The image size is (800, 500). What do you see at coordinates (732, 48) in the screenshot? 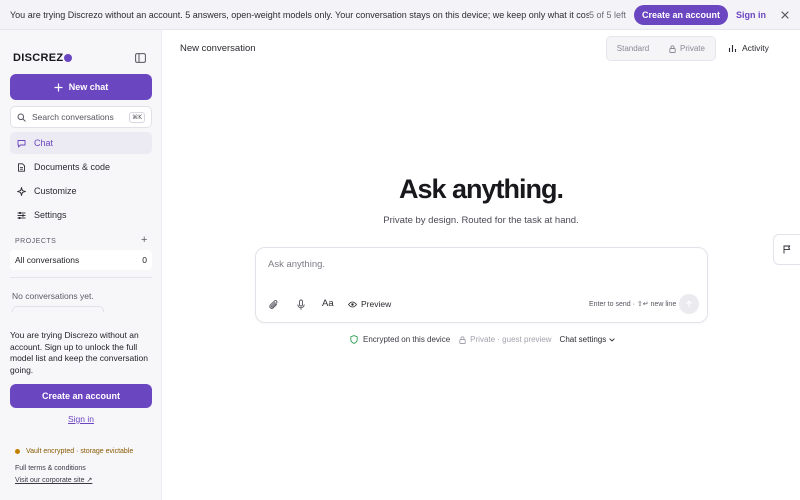
I see `bar-chart-icon` at bounding box center [732, 48].